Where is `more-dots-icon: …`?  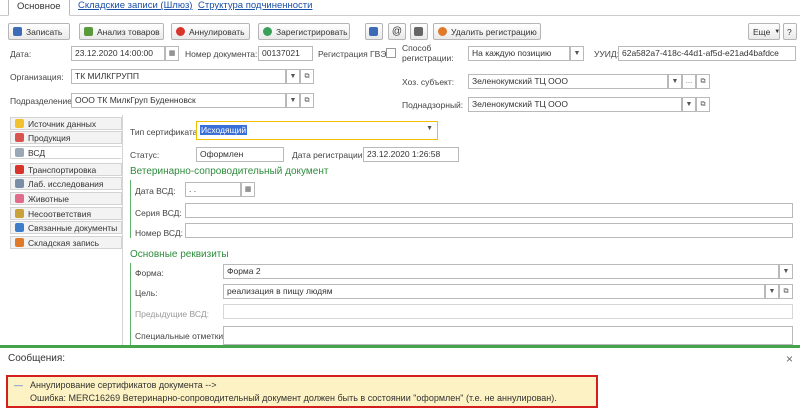 more-dots-icon: … is located at coordinates (689, 81).